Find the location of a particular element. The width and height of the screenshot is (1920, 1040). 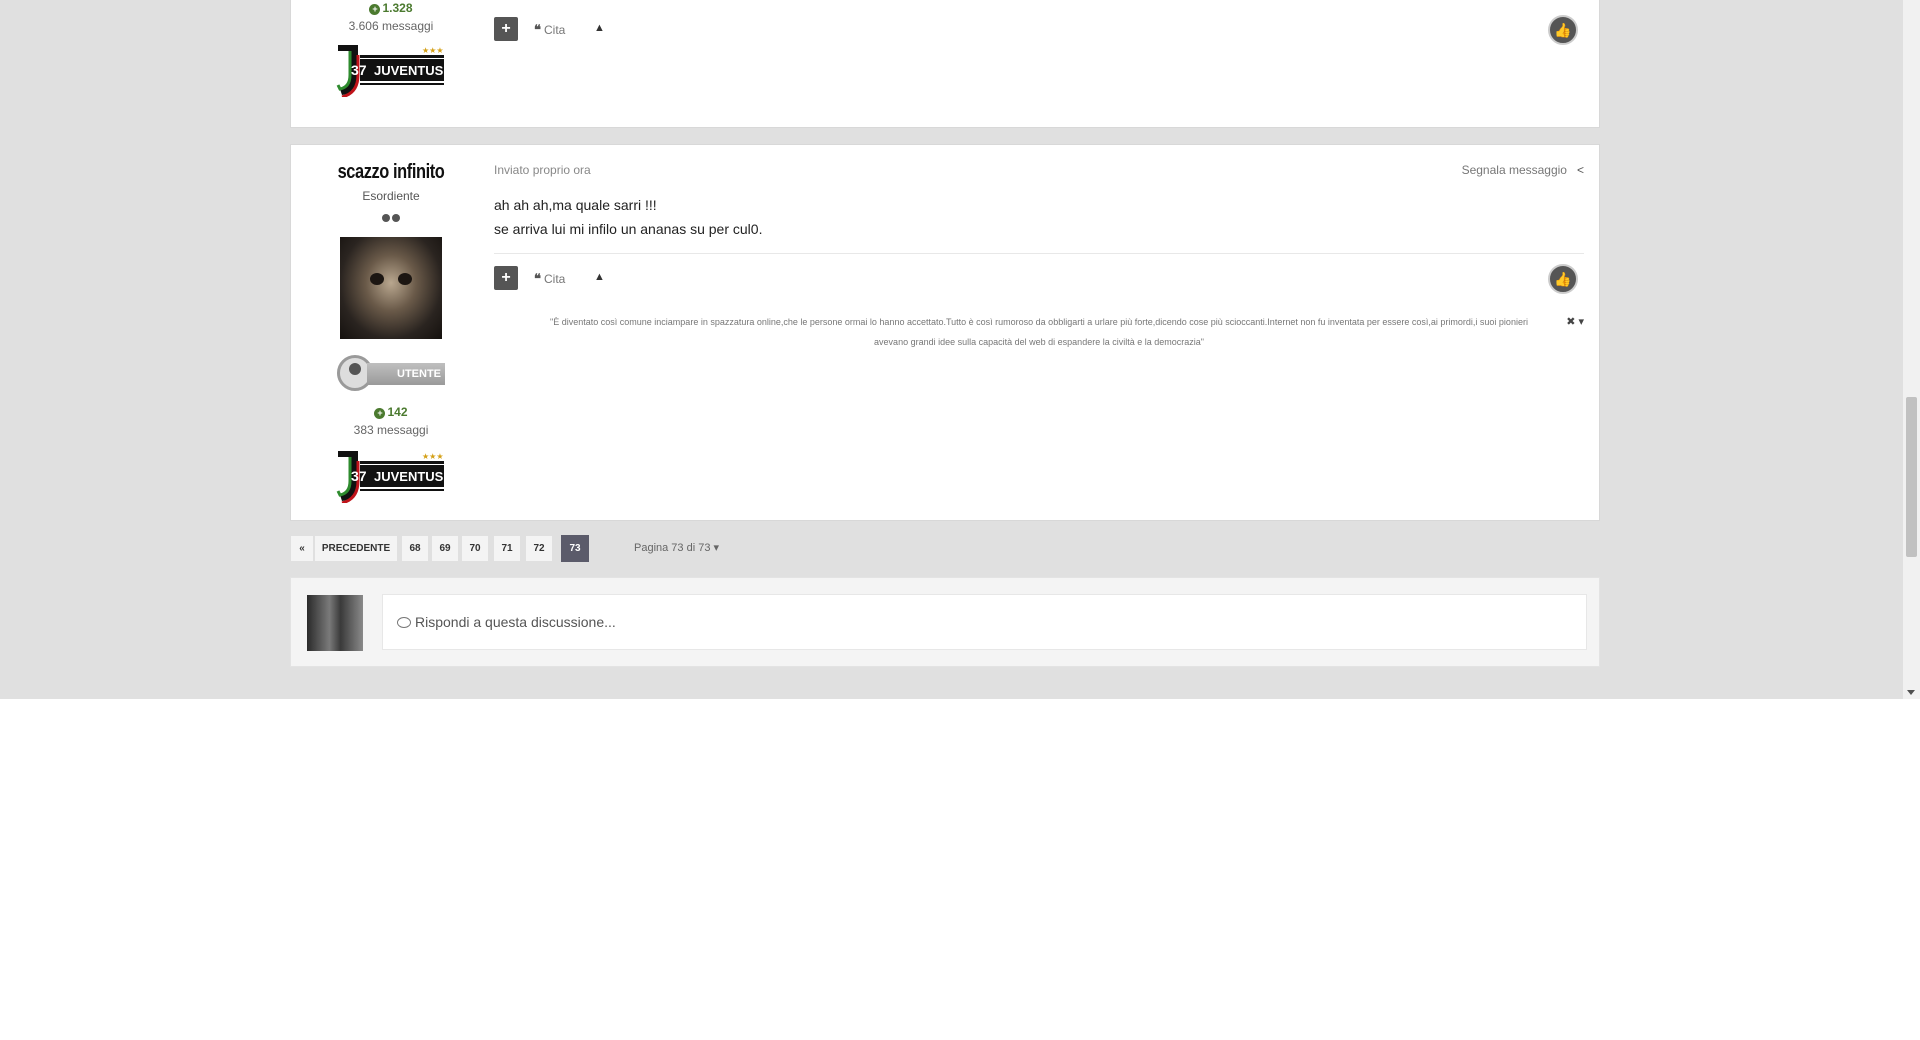

scrollbar-thumb is located at coordinates (1911, 477).